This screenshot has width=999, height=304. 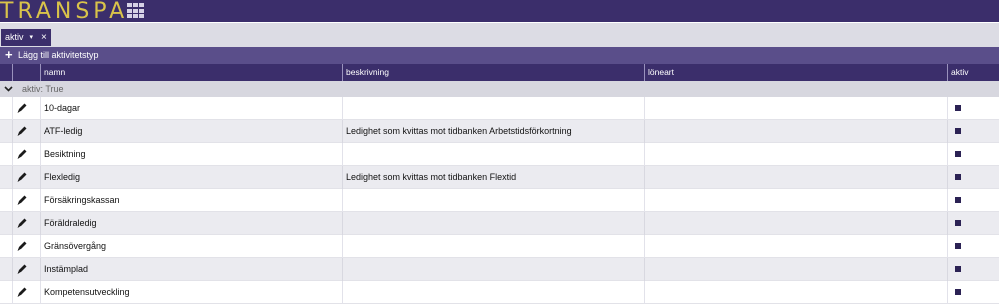 I want to click on table-row: Besiktning, so click(x=499, y=154).